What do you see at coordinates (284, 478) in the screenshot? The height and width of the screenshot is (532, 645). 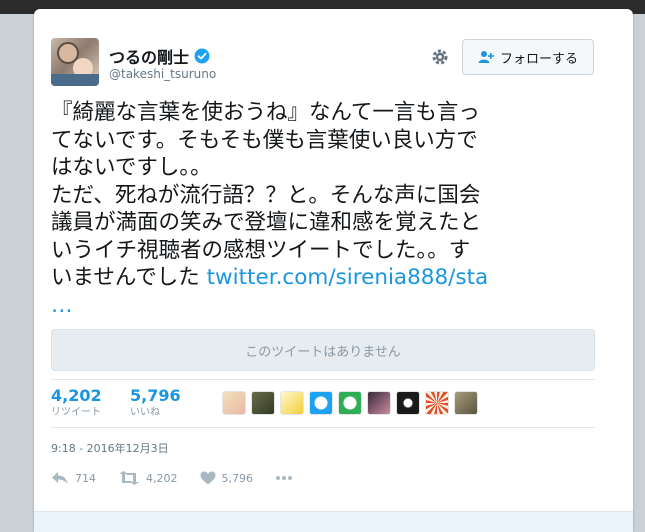 I see `more-icon` at bounding box center [284, 478].